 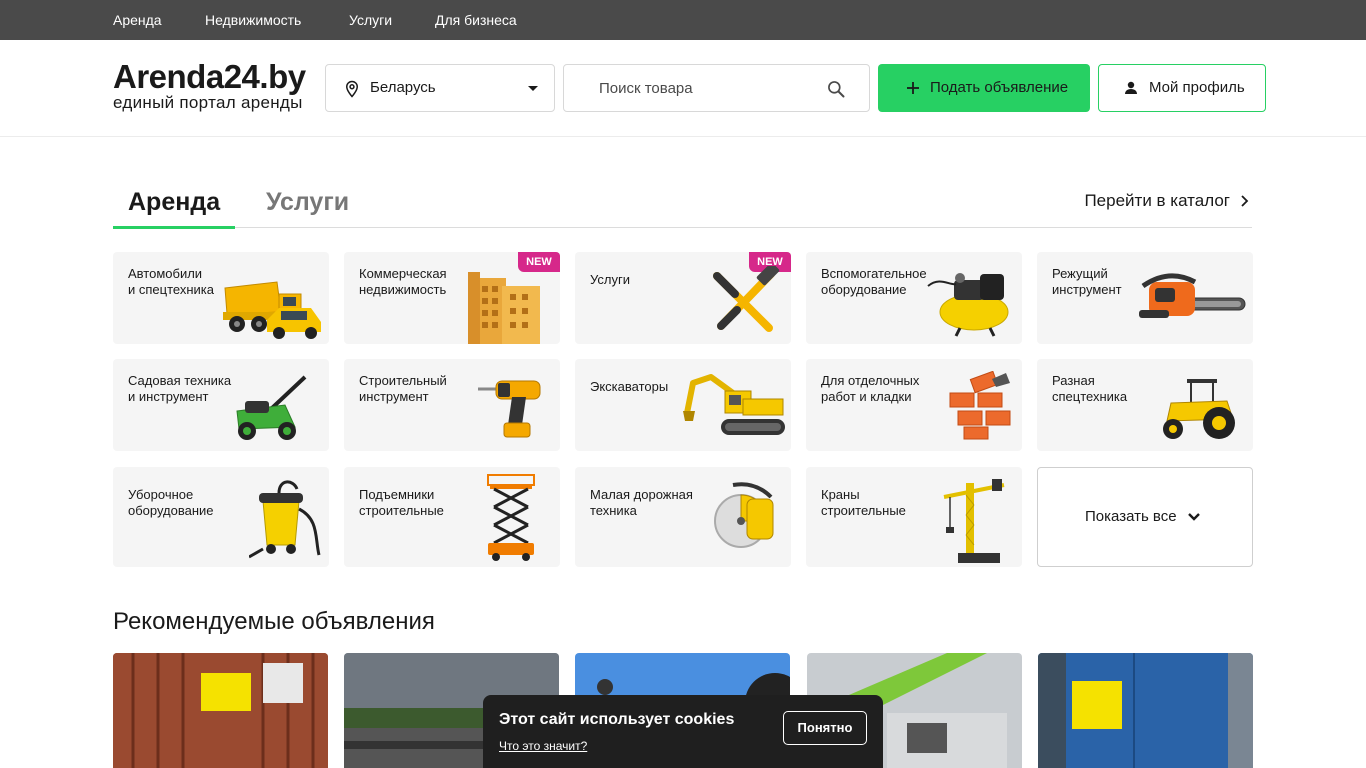 I want to click on excavator-icon, so click(x=734, y=404).